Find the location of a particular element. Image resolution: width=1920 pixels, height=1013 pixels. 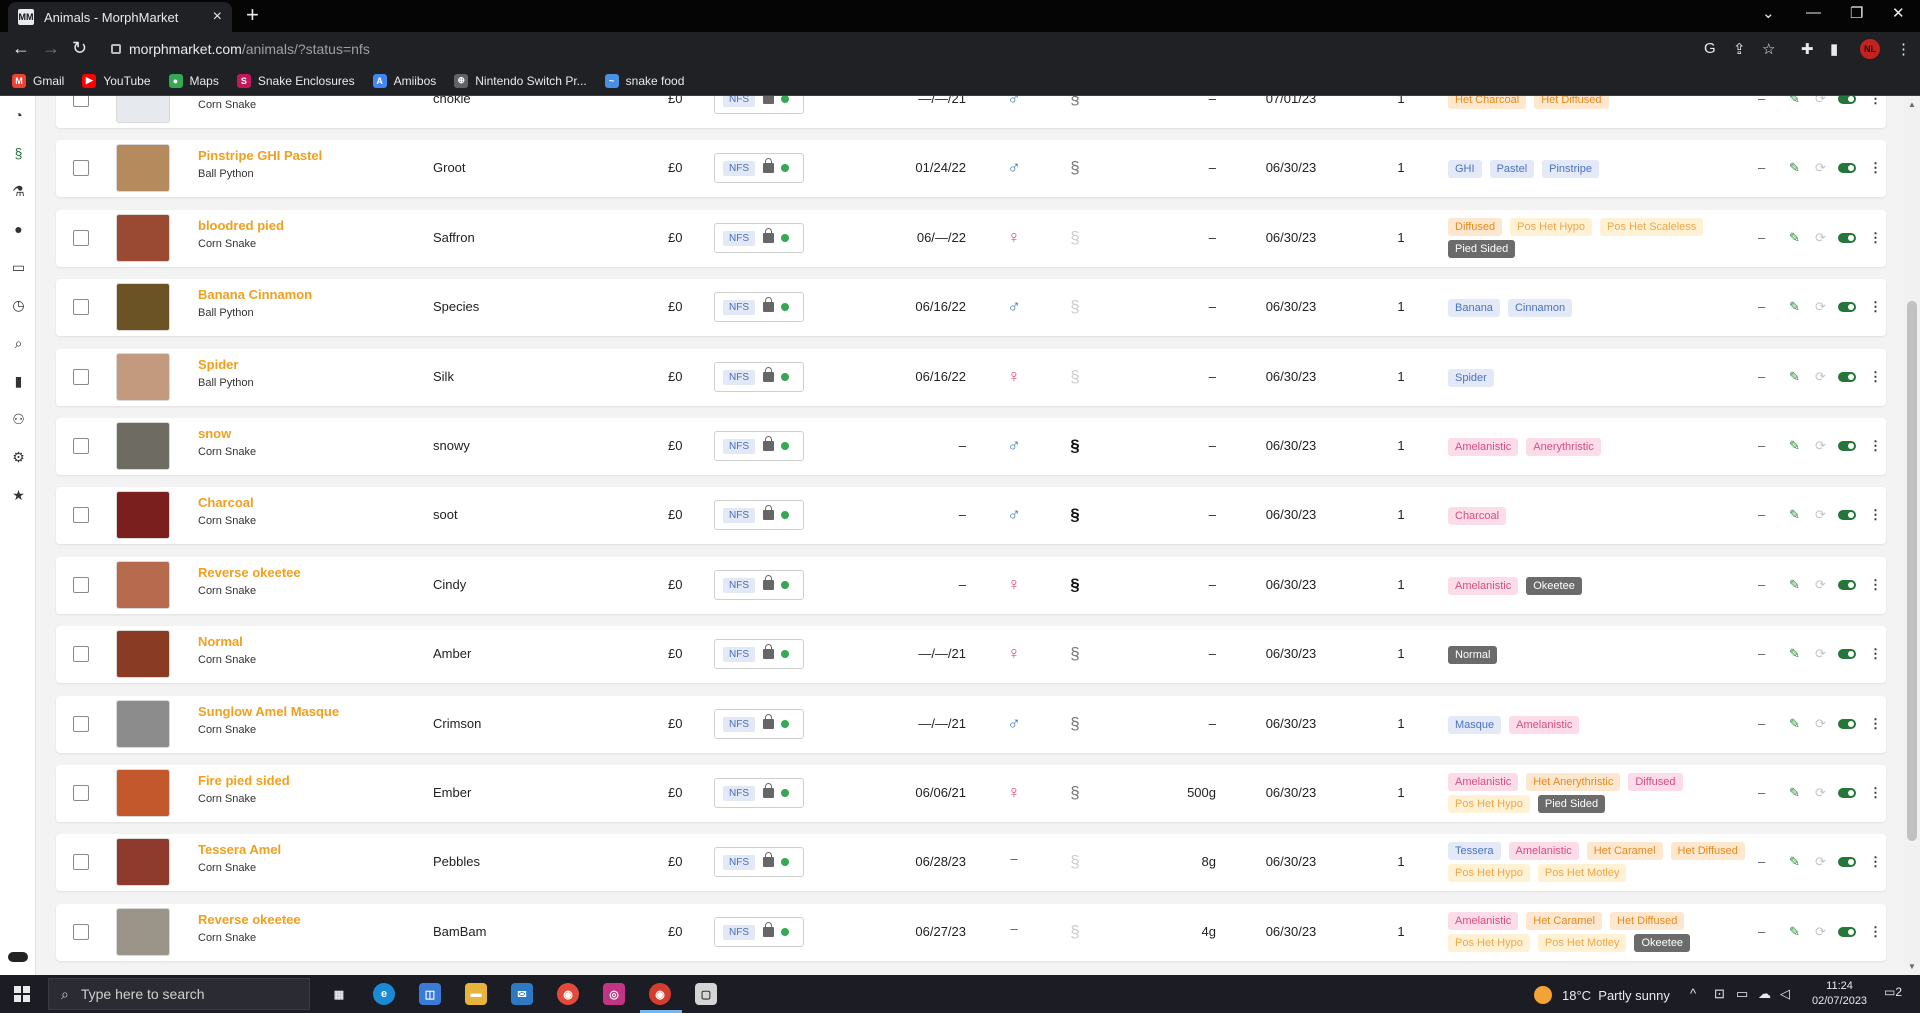

animal-title-link: snow is located at coordinates (214, 433).